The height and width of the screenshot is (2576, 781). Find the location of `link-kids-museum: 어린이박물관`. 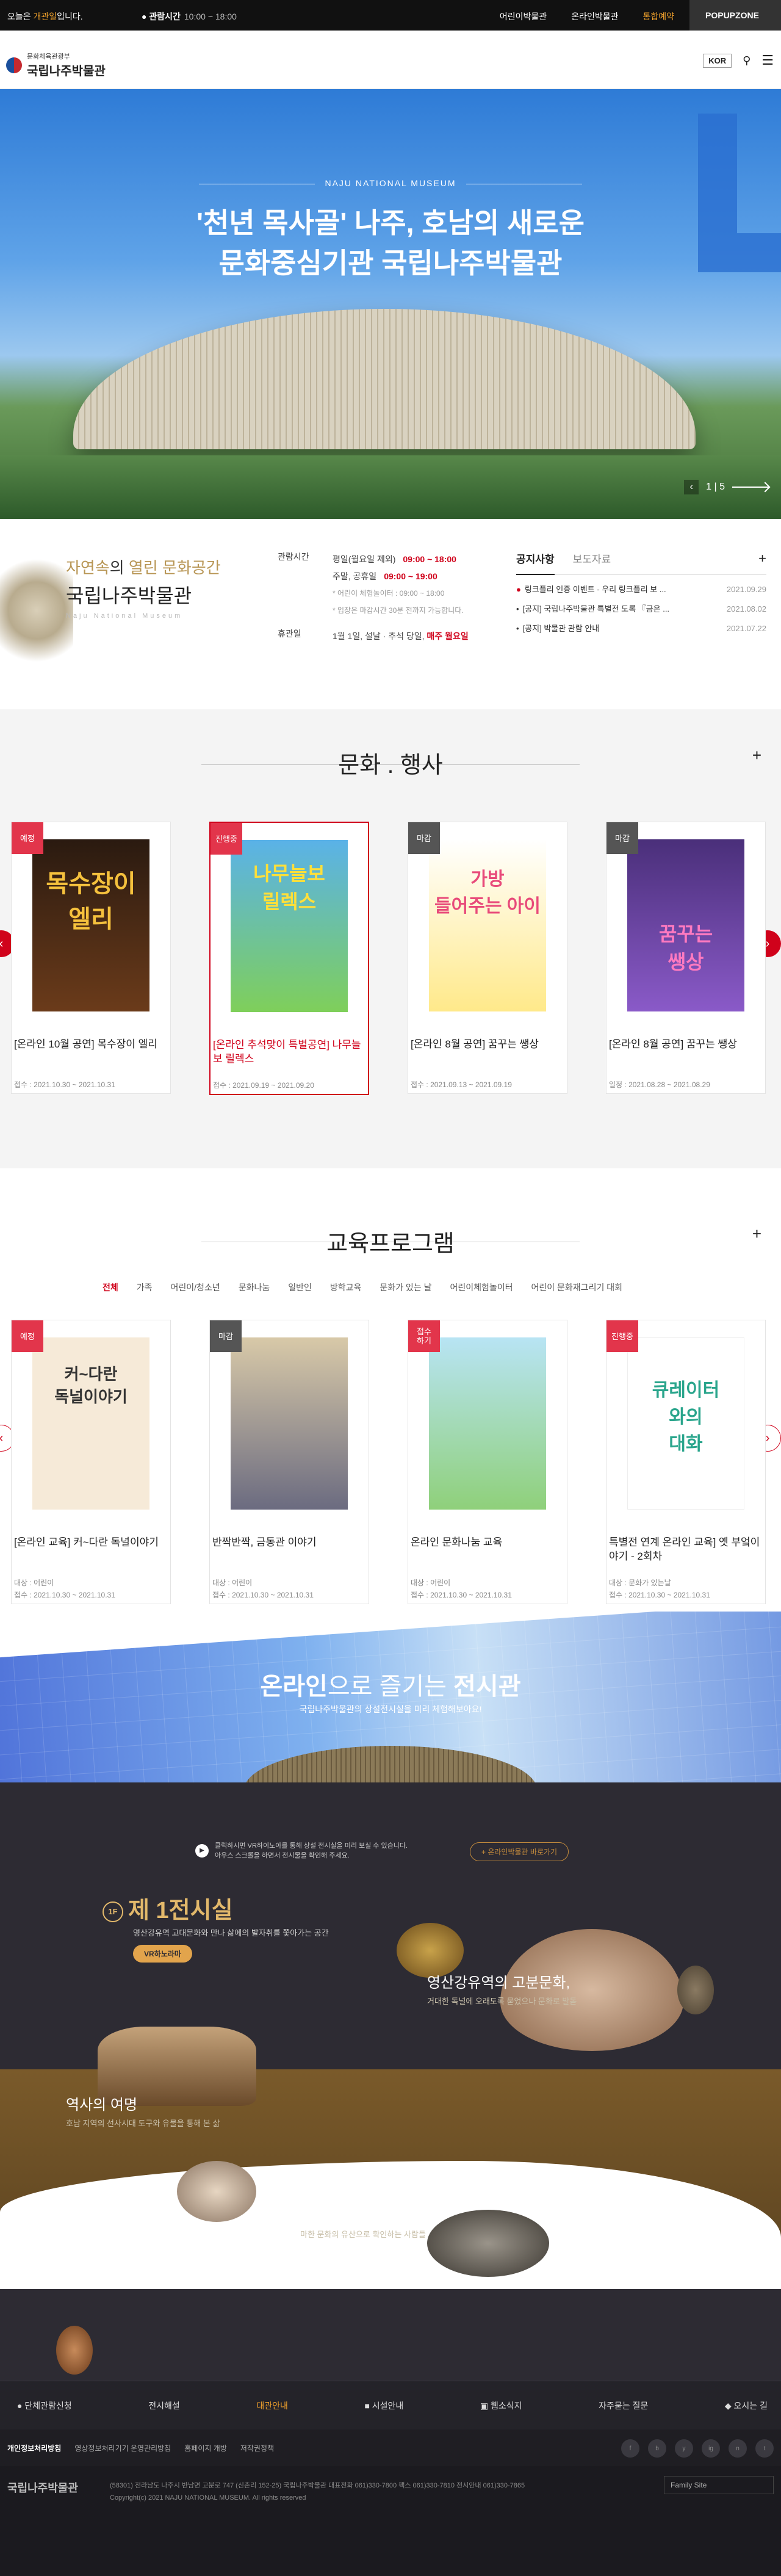

link-kids-museum: 어린이박물관 is located at coordinates (523, 16).